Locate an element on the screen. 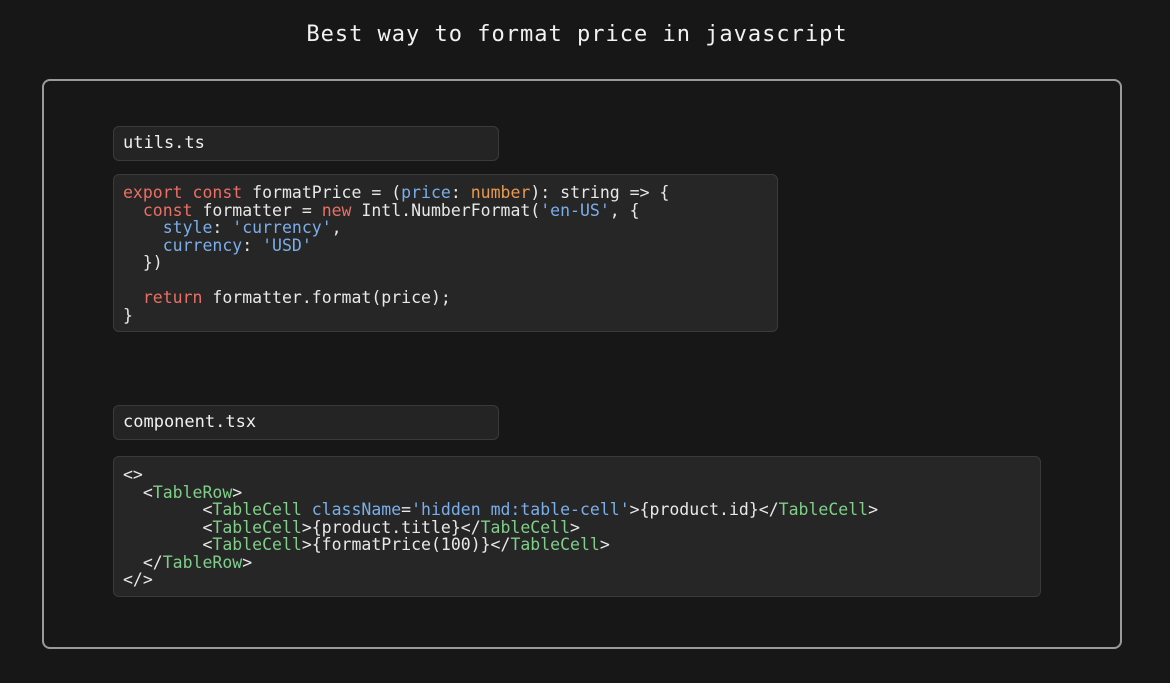 This screenshot has height=683, width=1170. code-token: new is located at coordinates (336, 210).